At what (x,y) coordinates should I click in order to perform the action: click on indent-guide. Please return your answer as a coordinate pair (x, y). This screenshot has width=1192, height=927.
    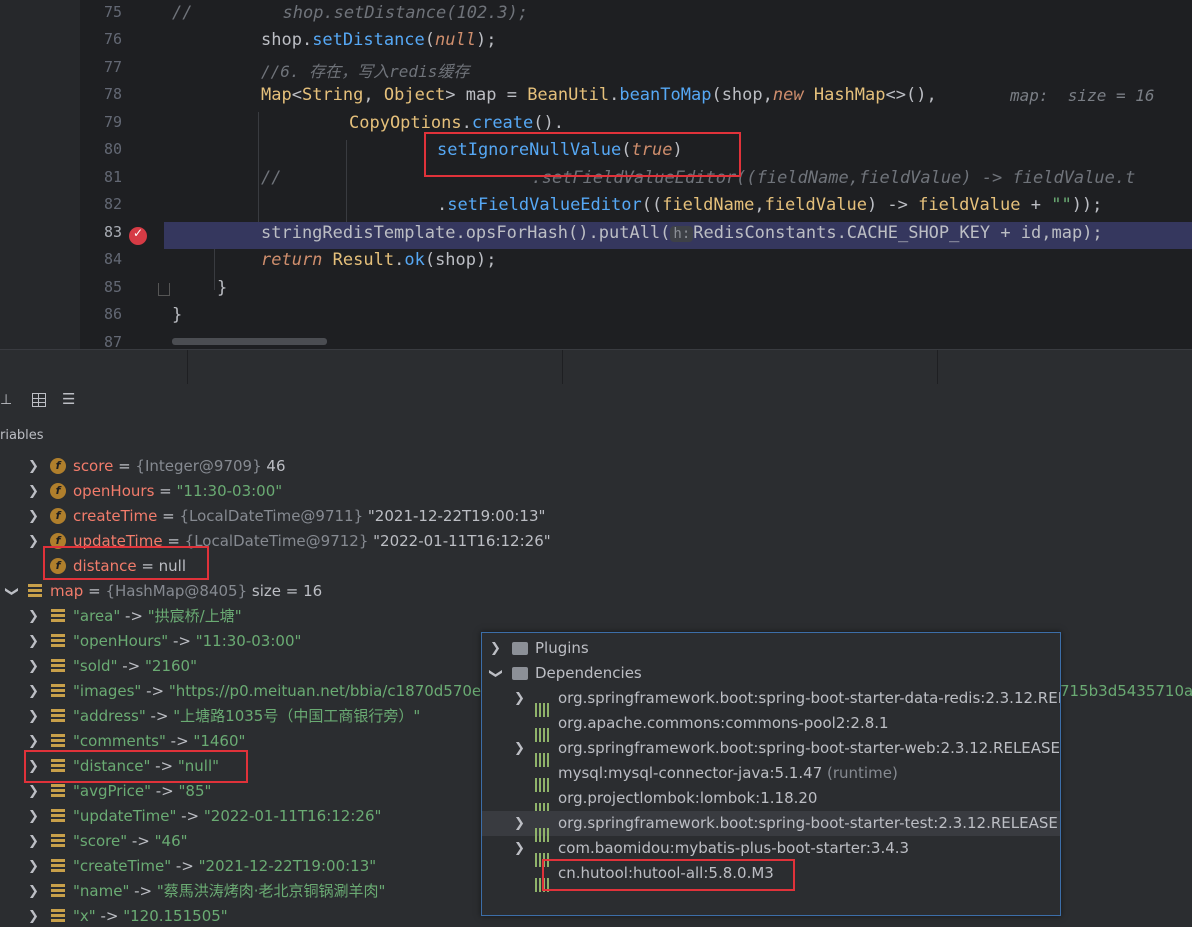
    Looking at the image, I should click on (258, 174).